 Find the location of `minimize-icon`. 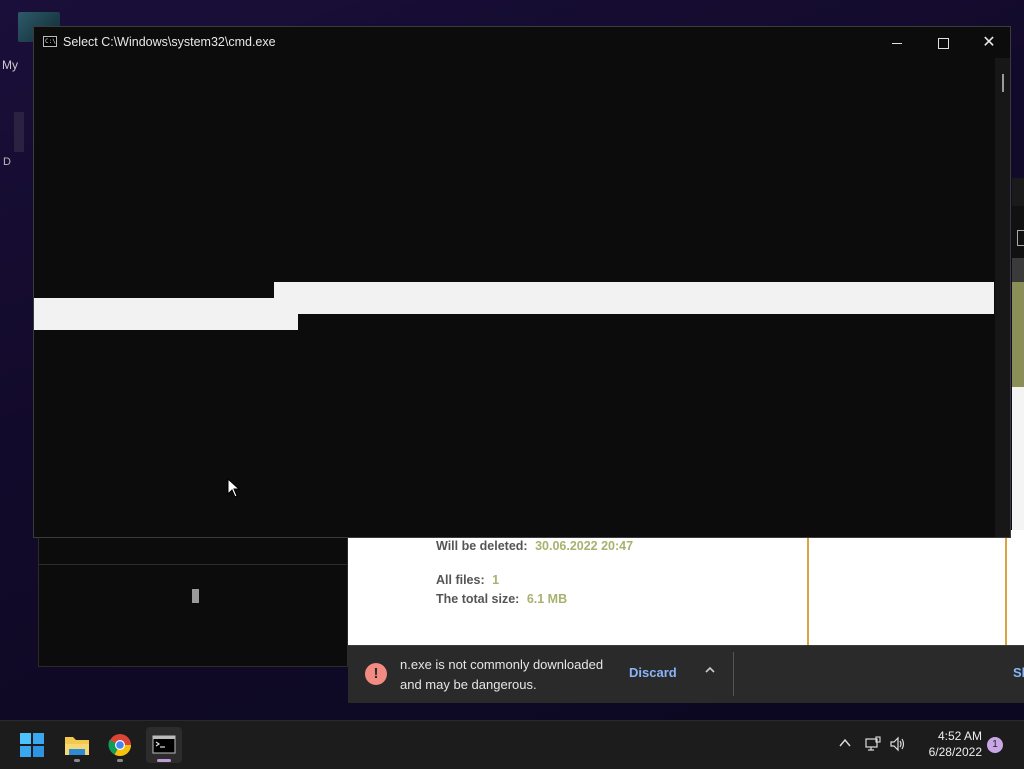

minimize-icon is located at coordinates (897, 43).